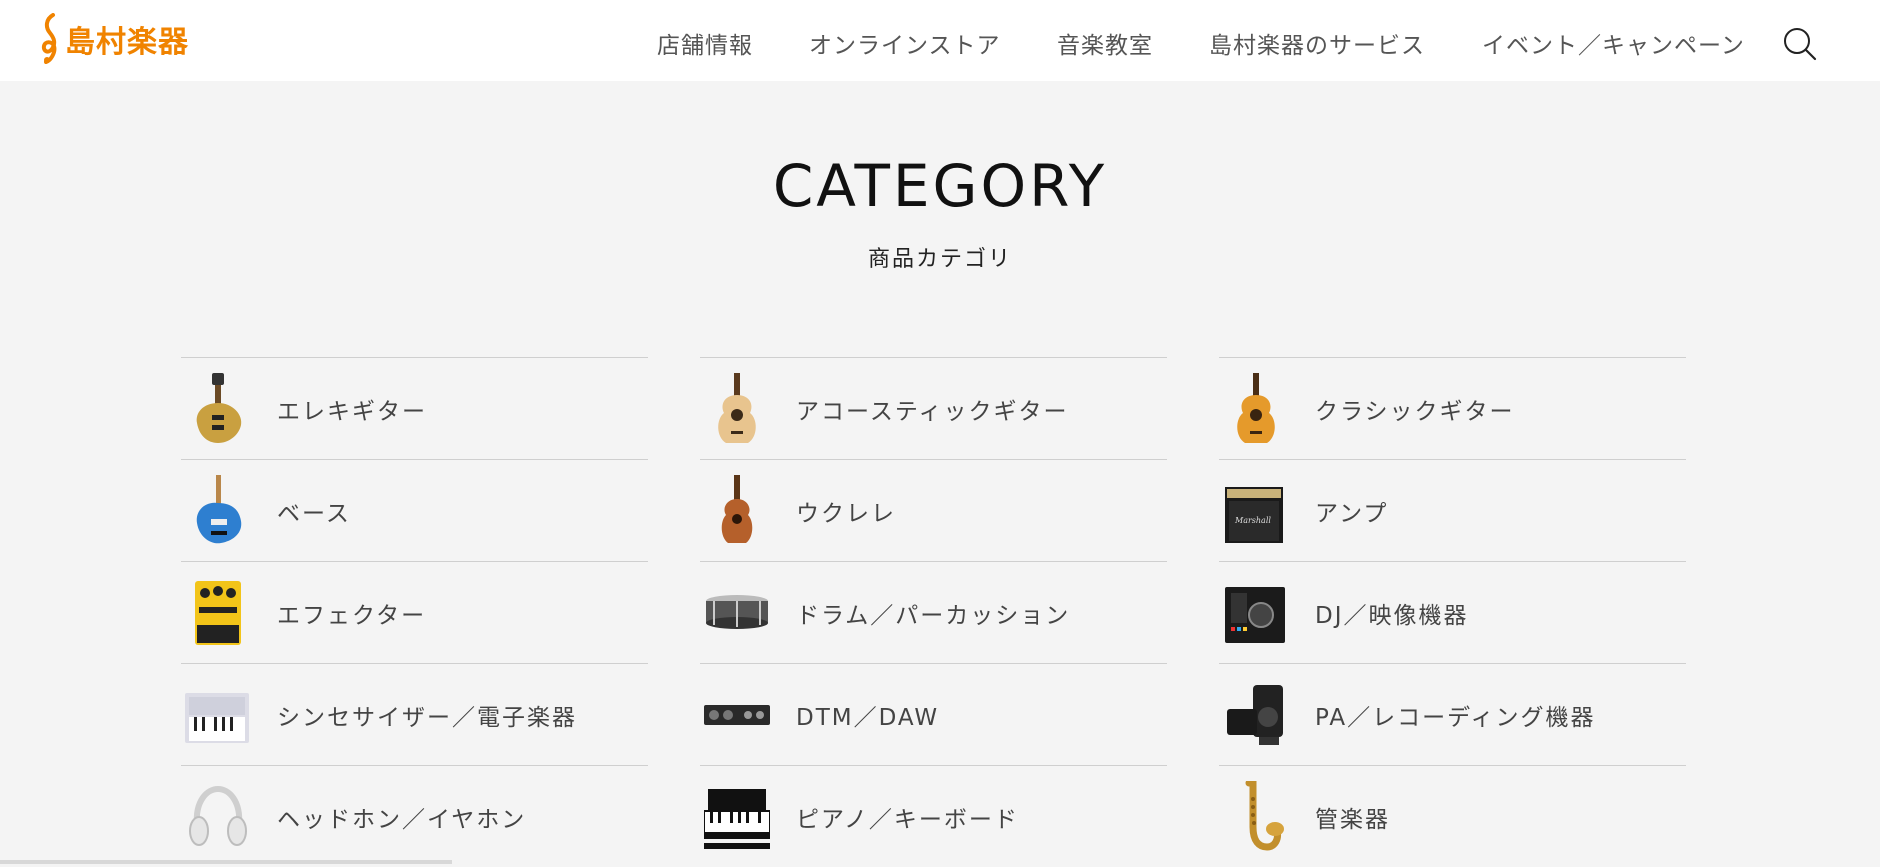 Image resolution: width=1880 pixels, height=867 pixels. What do you see at coordinates (907, 819) in the screenshot?
I see `category-label: ピアノ／キーボード` at bounding box center [907, 819].